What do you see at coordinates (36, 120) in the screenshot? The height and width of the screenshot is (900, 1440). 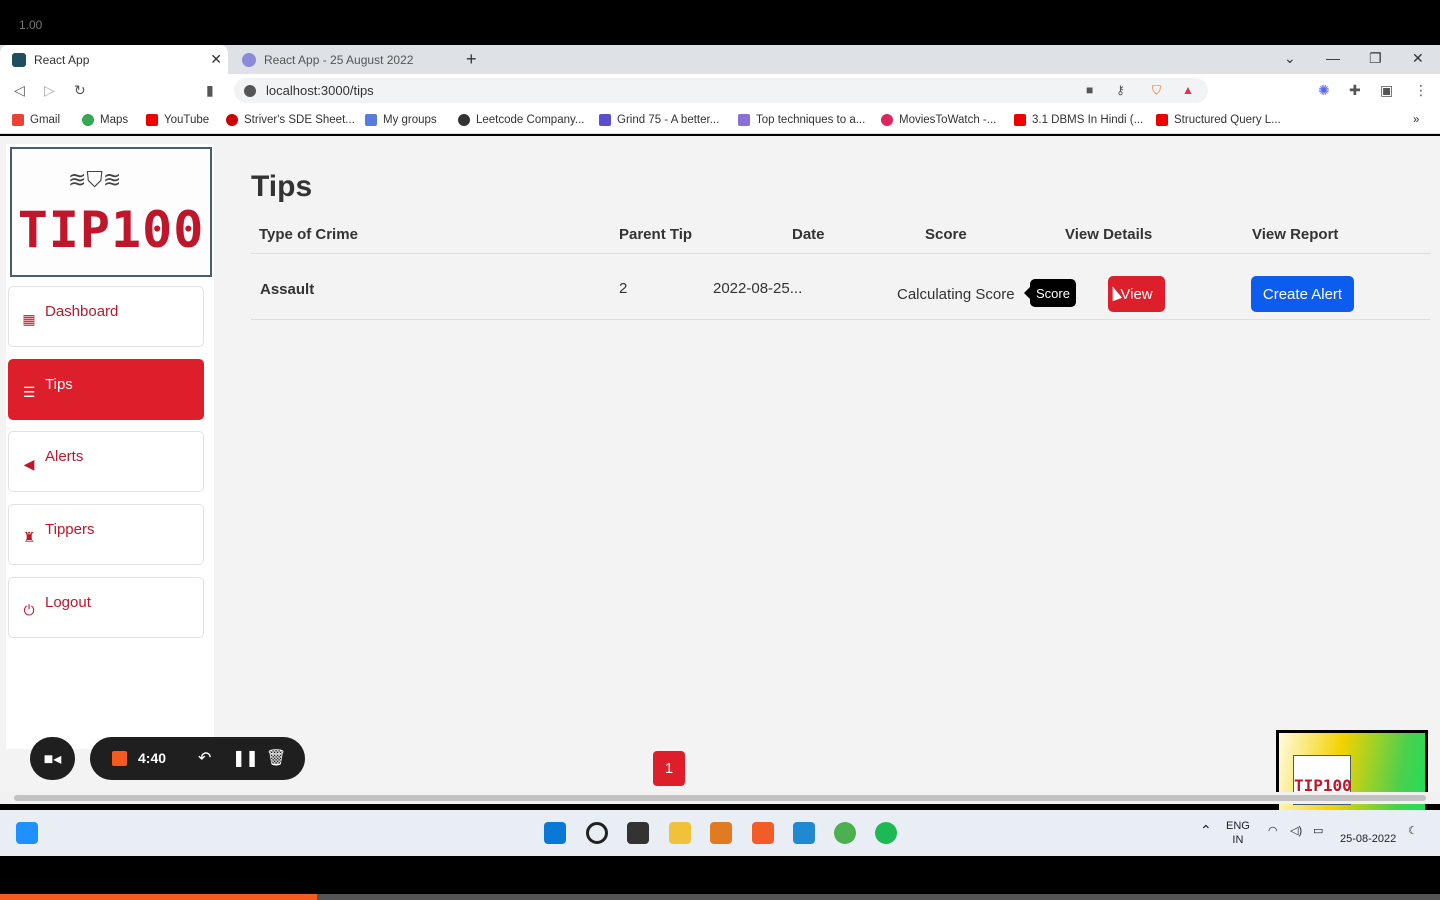 I see `bookmark-gmail: Gmail` at bounding box center [36, 120].